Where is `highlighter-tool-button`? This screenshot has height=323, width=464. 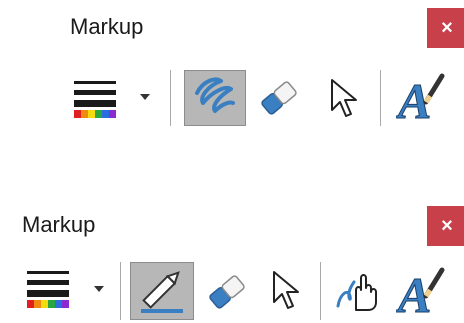
highlighter-tool-button is located at coordinates (215, 98).